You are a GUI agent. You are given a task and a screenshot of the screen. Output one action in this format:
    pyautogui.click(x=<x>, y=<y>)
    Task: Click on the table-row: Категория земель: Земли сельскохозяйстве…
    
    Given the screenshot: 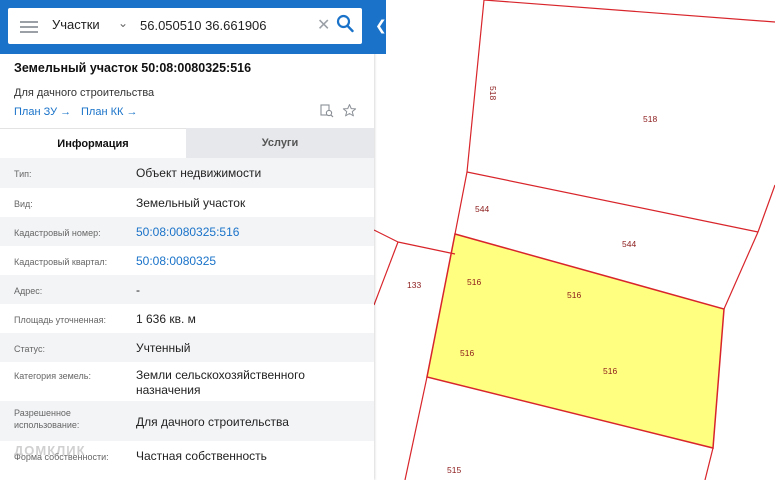 What is the action you would take?
    pyautogui.click(x=187, y=381)
    